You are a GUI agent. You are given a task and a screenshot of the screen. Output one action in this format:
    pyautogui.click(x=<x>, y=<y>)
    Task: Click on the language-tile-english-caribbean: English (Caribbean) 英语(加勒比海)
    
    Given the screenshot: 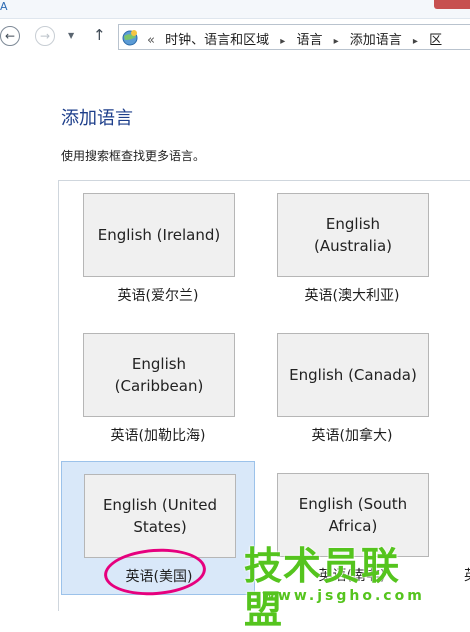 What is the action you would take?
    pyautogui.click(x=158, y=388)
    